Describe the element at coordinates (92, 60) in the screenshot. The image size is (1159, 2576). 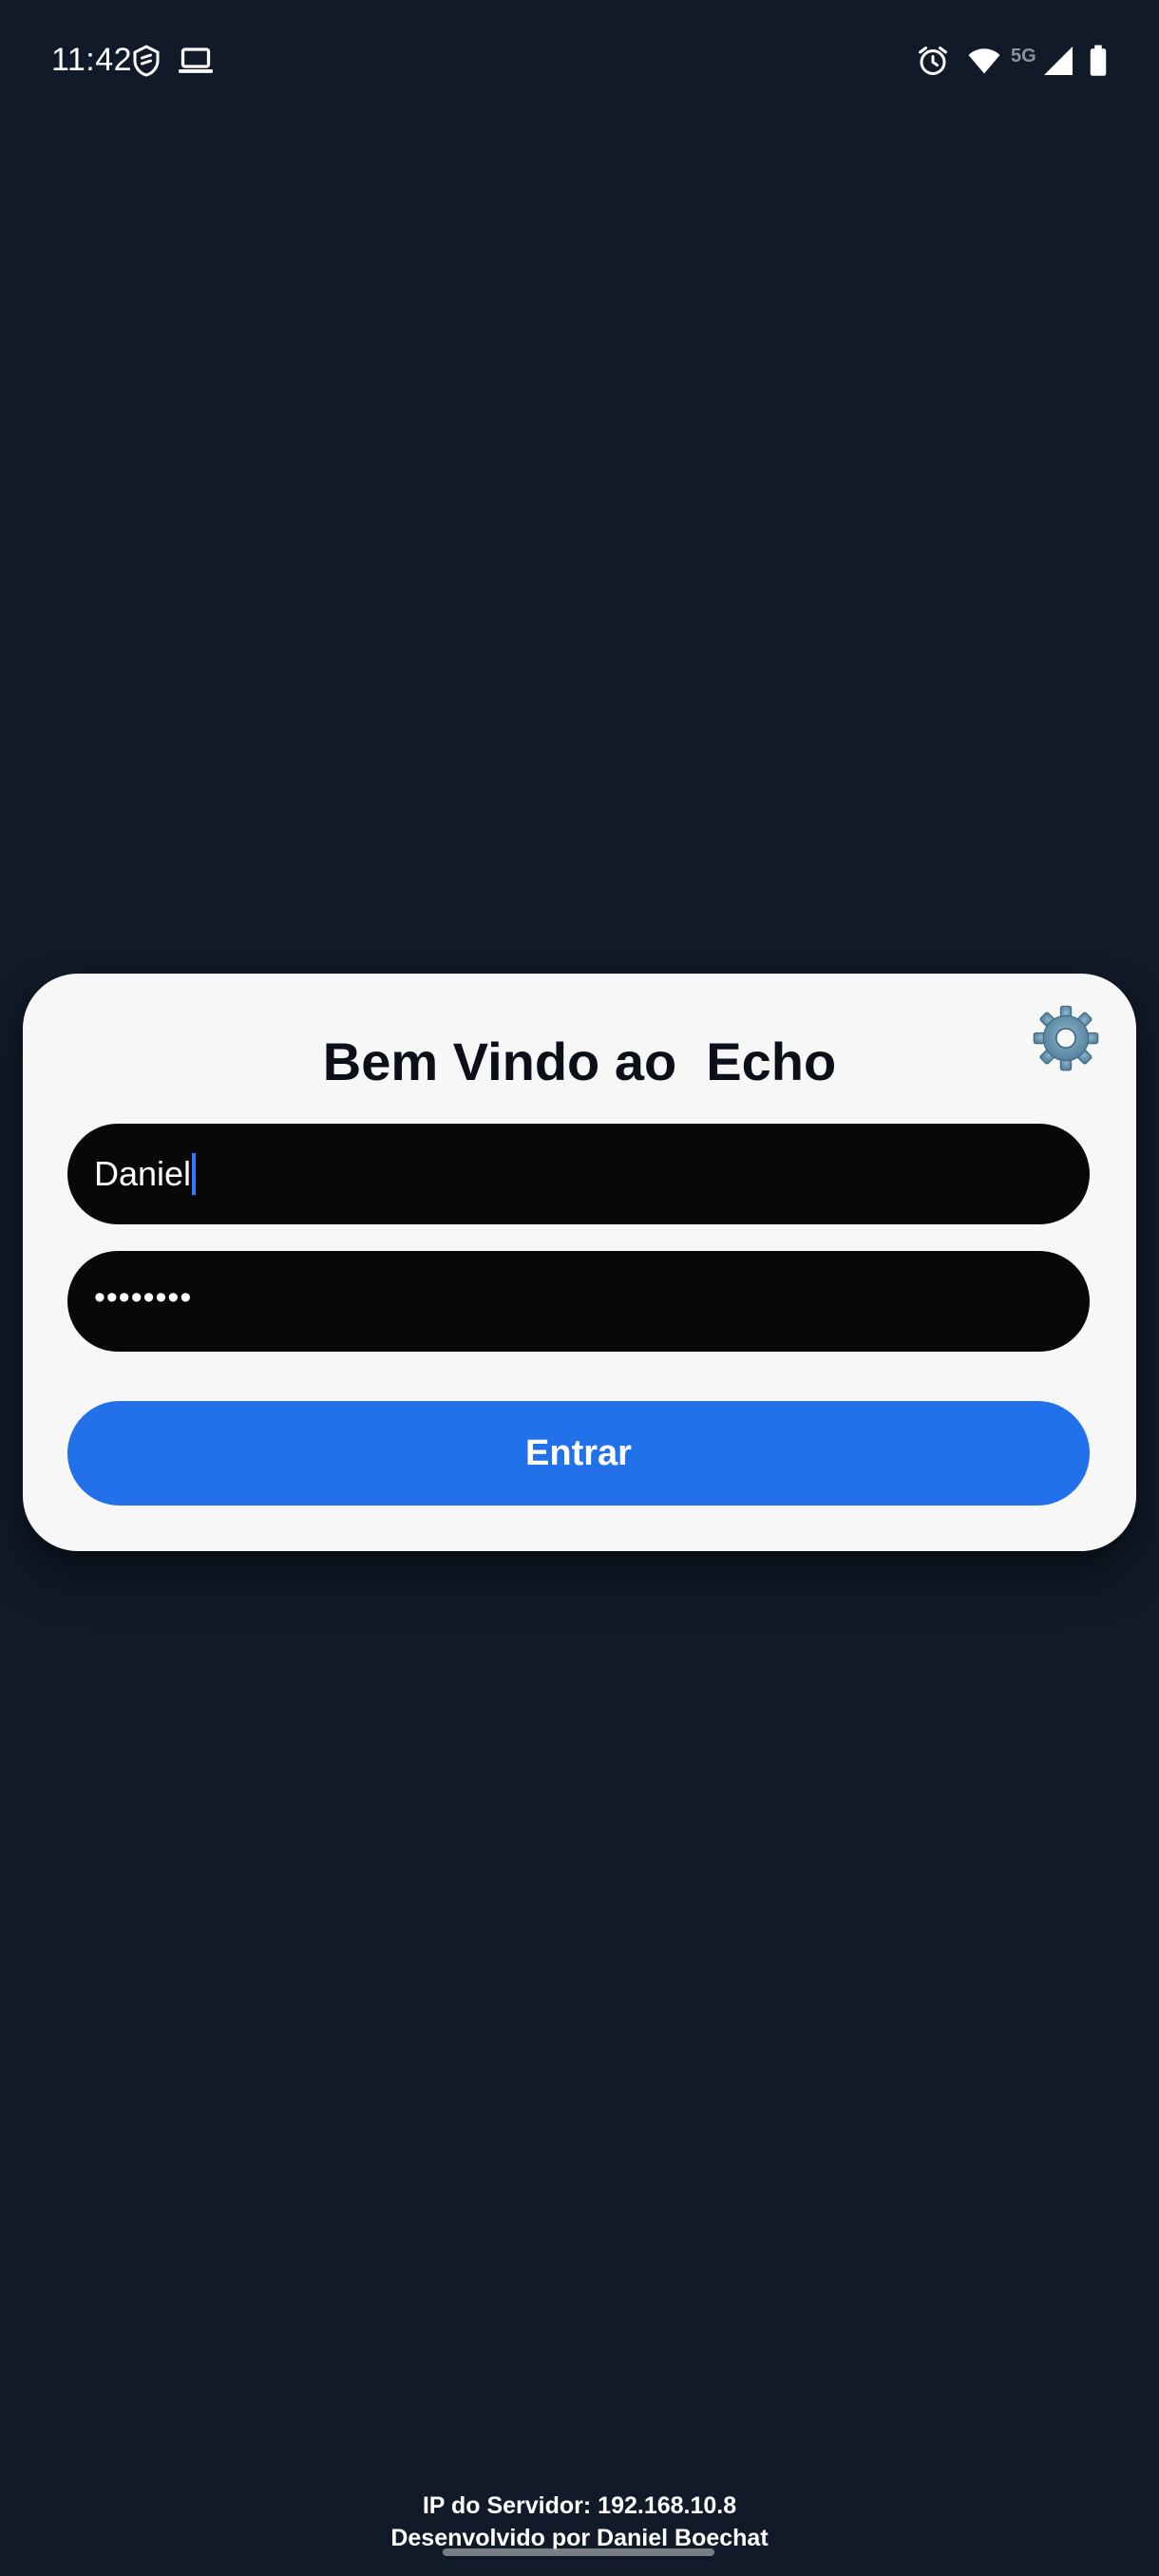
I see `status-time: 11:42` at that location.